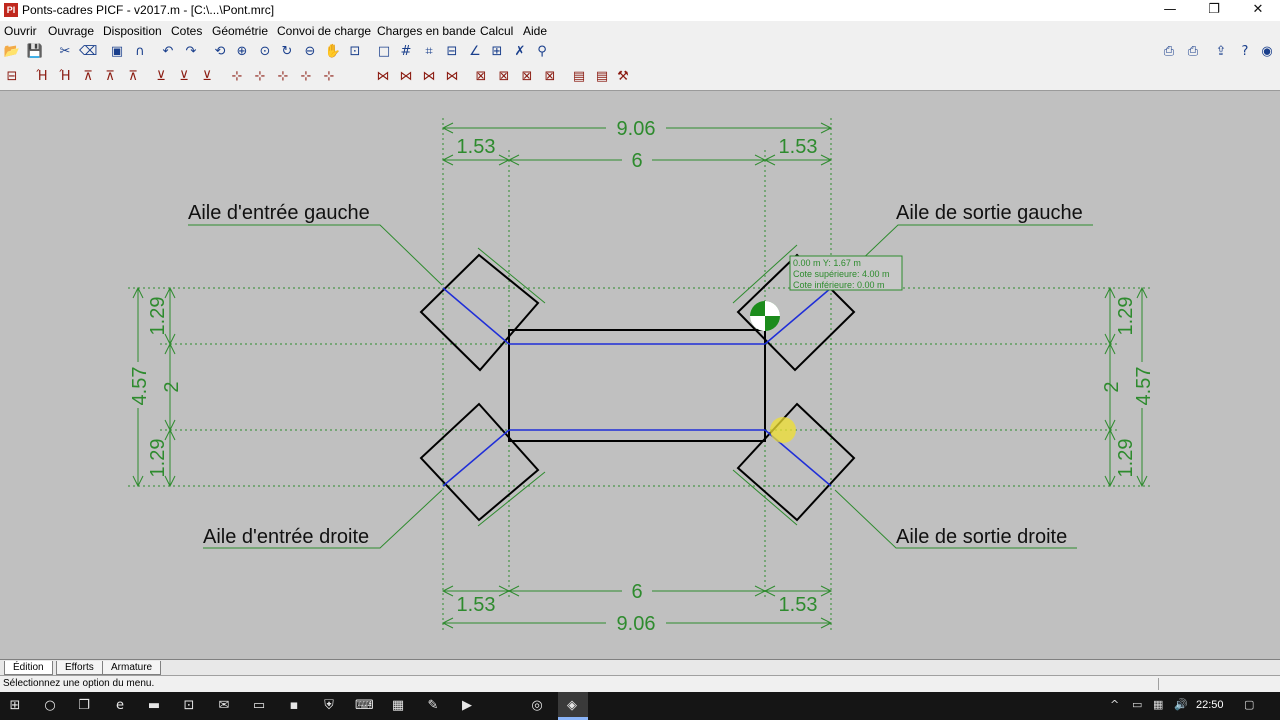 This screenshot has width=1280, height=720. Describe the element at coordinates (504, 77) in the screenshot. I see `bridge-tool-20-icon: ⊠` at that location.